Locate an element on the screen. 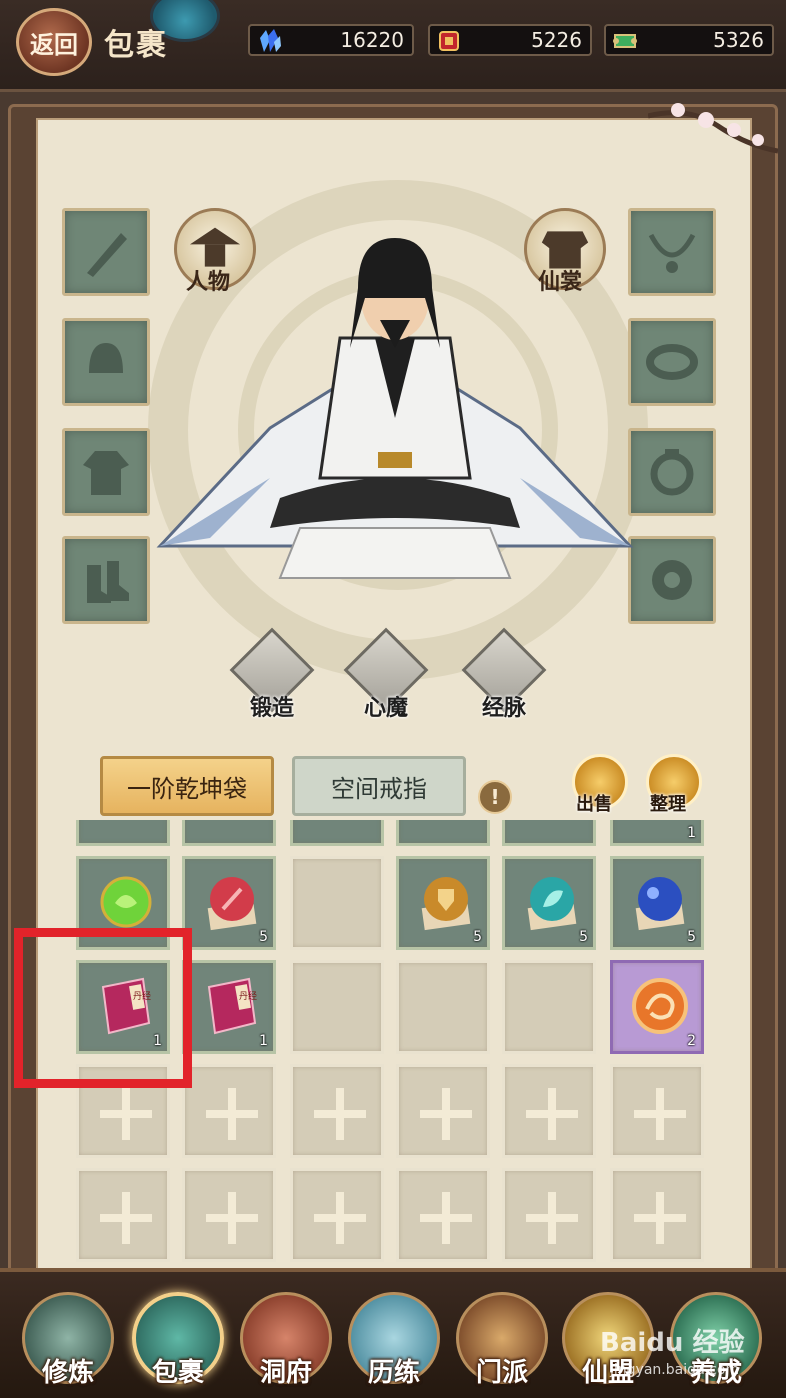 The height and width of the screenshot is (1398, 786). currency-seal: 5226 is located at coordinates (510, 40).